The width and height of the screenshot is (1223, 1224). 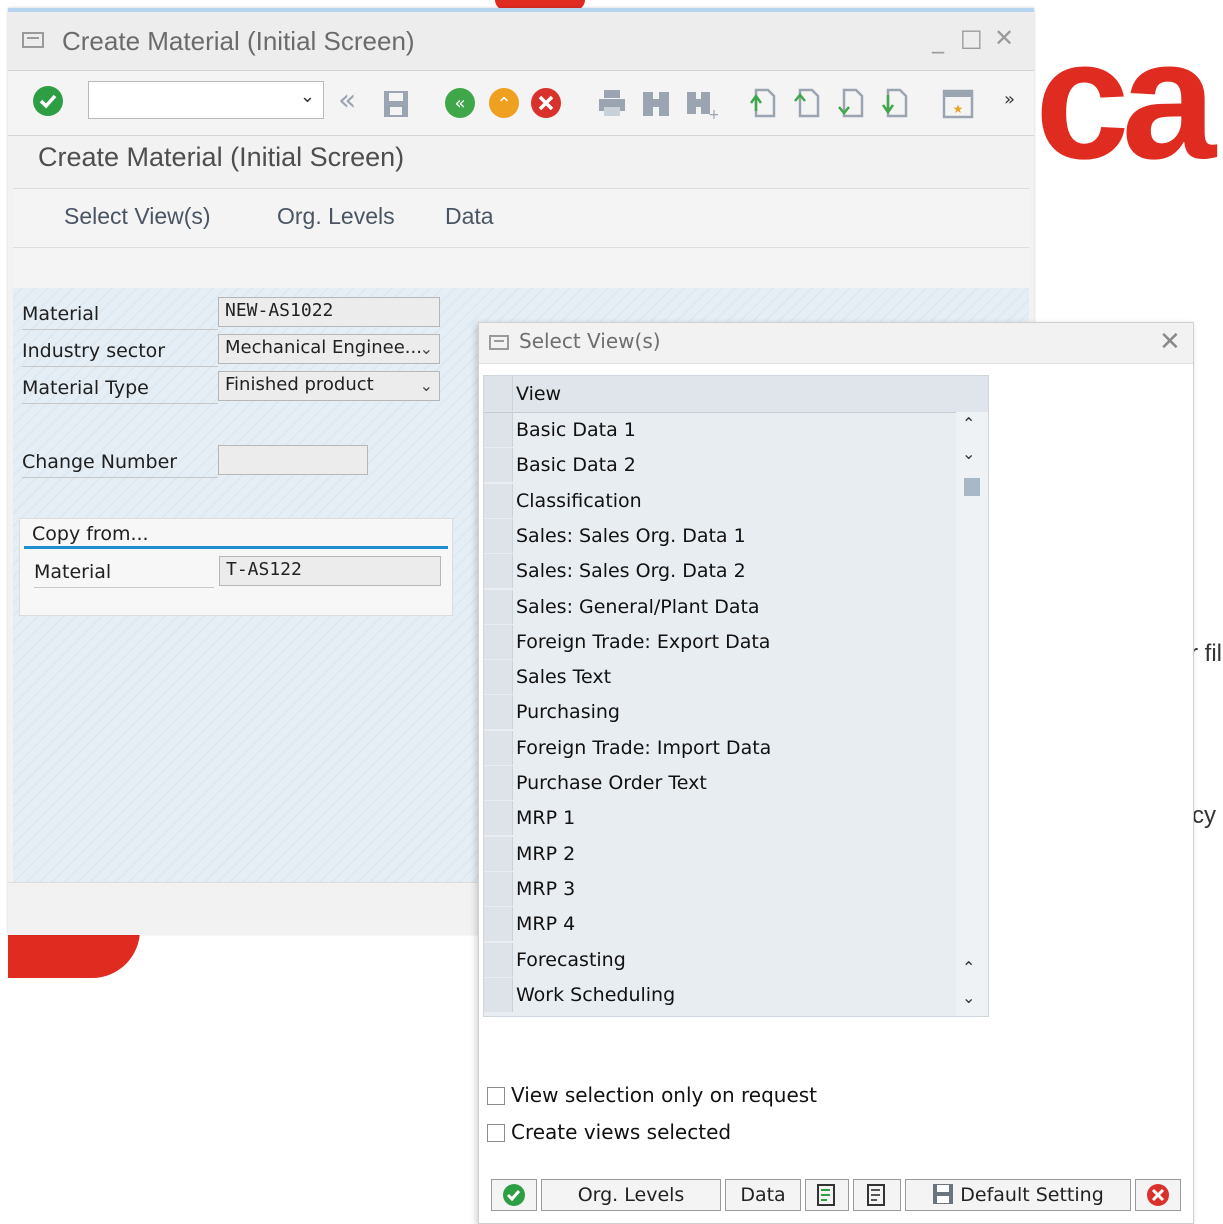 I want to click on minimize-button: _, so click(x=938, y=40).